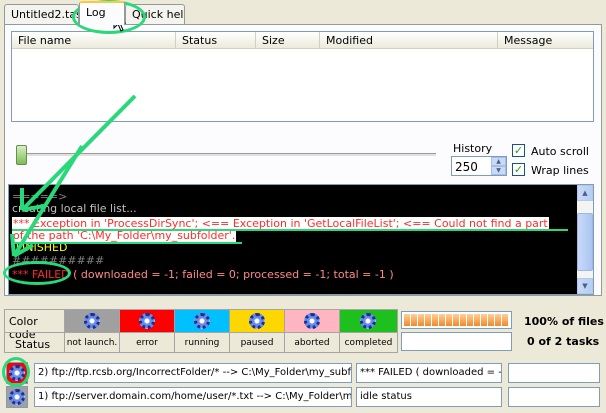  What do you see at coordinates (73, 134) in the screenshot?
I see `annotation-arrow-icon` at bounding box center [73, 134].